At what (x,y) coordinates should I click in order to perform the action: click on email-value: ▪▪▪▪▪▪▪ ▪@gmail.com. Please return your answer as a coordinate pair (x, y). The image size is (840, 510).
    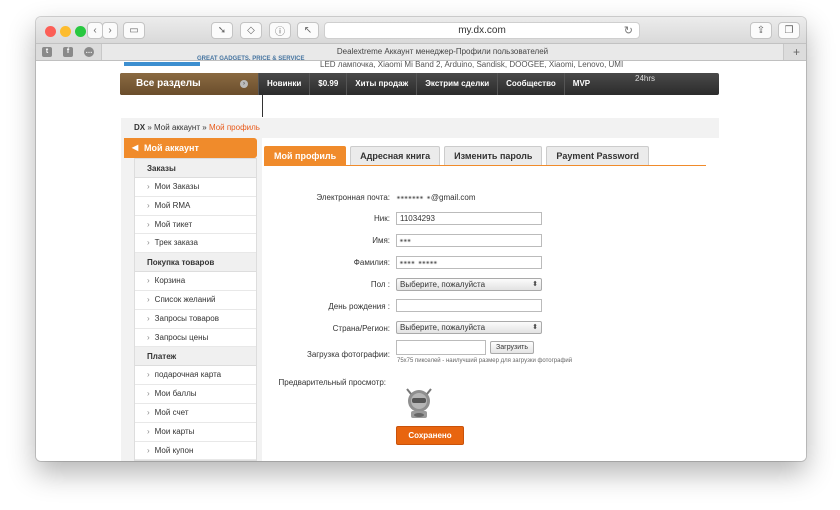
    Looking at the image, I should click on (436, 197).